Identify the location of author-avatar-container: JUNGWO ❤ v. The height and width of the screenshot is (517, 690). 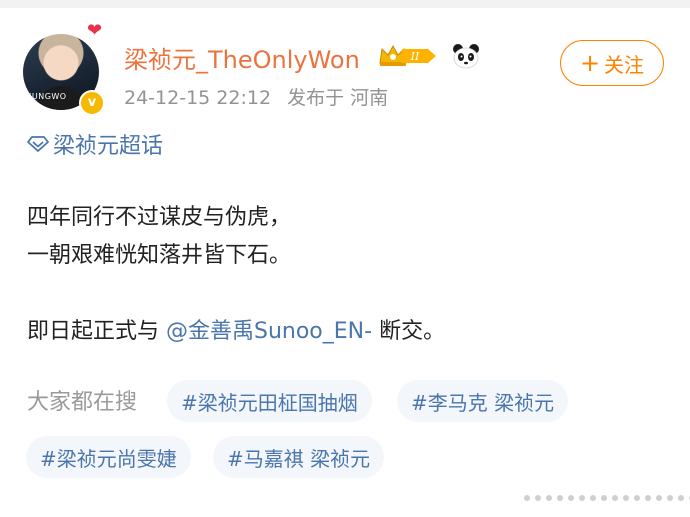
(64, 68).